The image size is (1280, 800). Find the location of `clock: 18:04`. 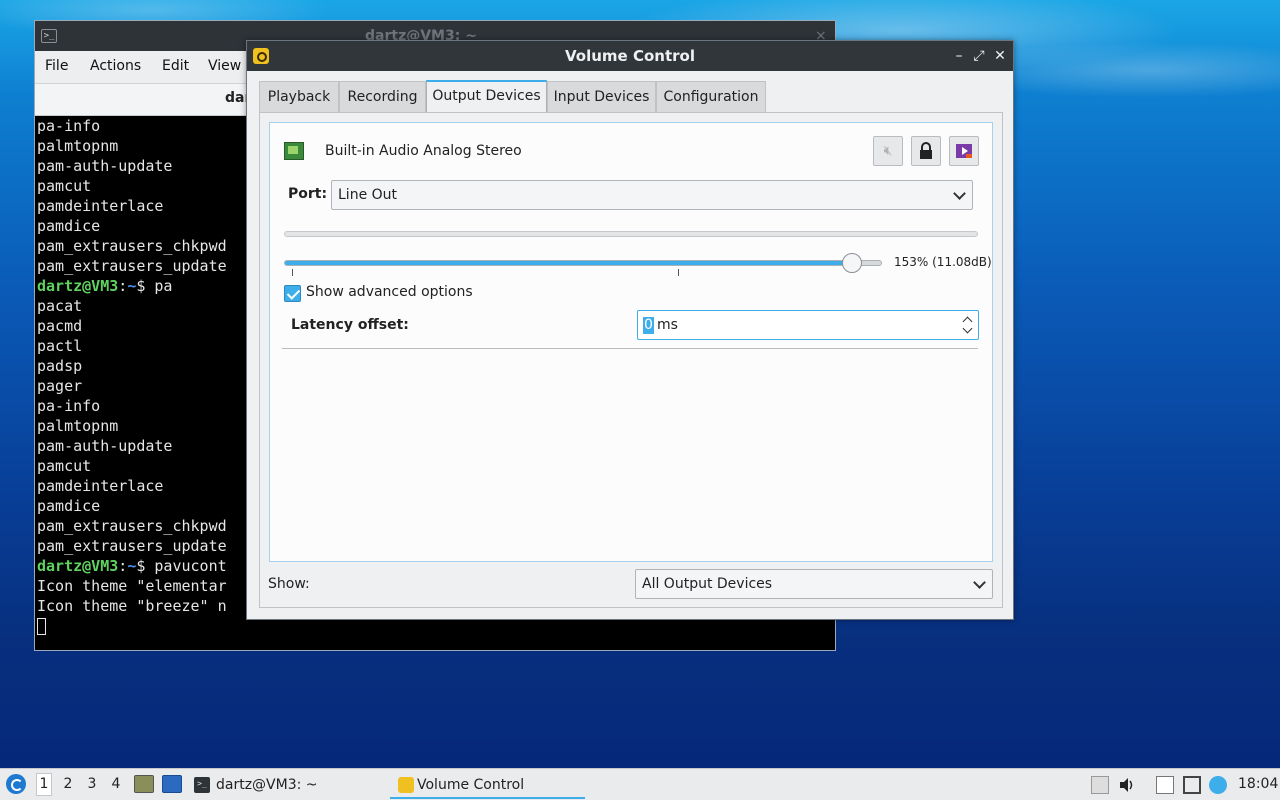

clock: 18:04 is located at coordinates (1258, 784).